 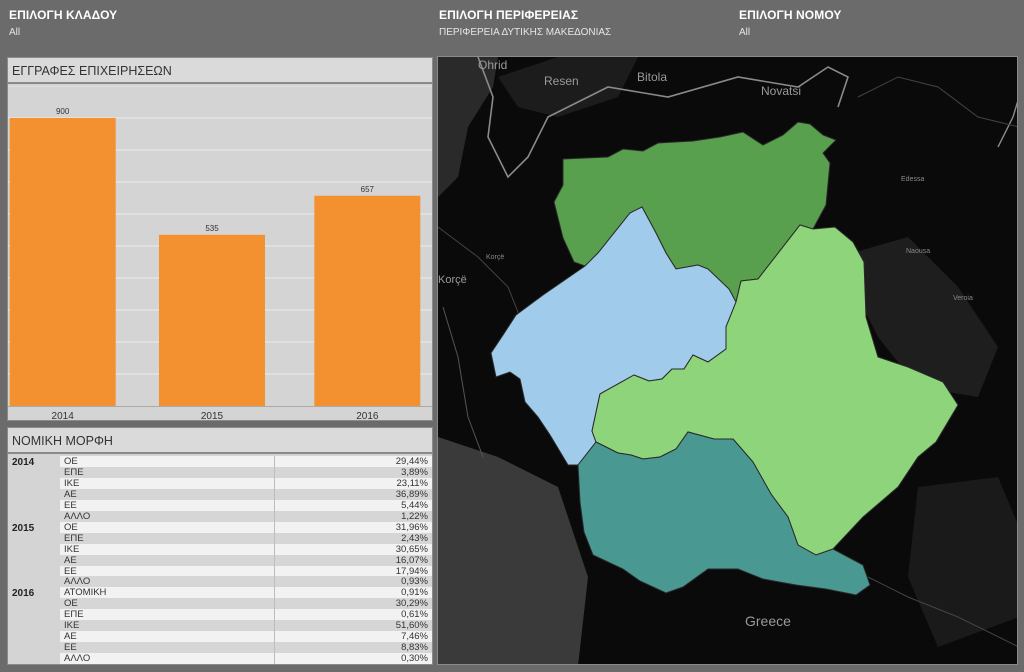 I want to click on x-tick-2014: 2014, so click(x=63, y=415).